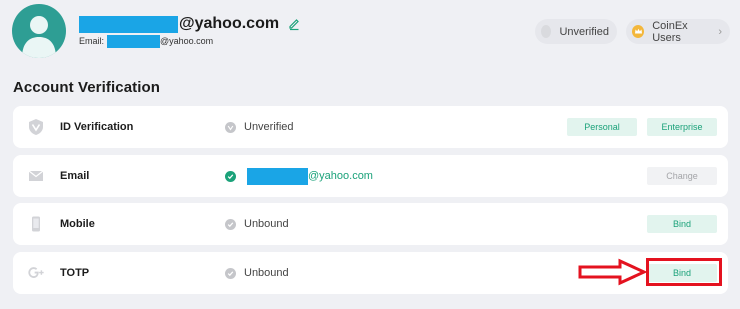 The width and height of the screenshot is (740, 309). Describe the element at coordinates (584, 31) in the screenshot. I see `unverified-badge-label: Unverified` at that location.